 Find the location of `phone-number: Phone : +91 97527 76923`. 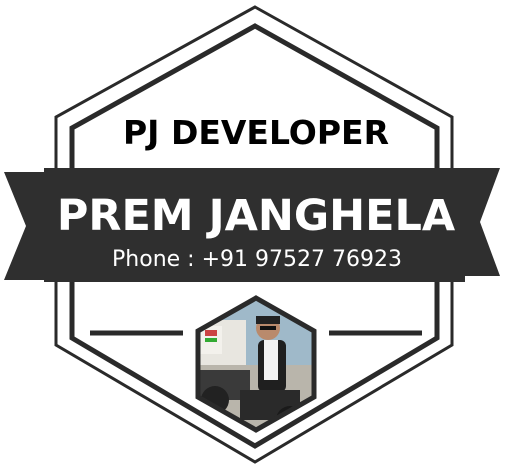

phone-number: Phone : +91 97527 76923 is located at coordinates (257, 259).